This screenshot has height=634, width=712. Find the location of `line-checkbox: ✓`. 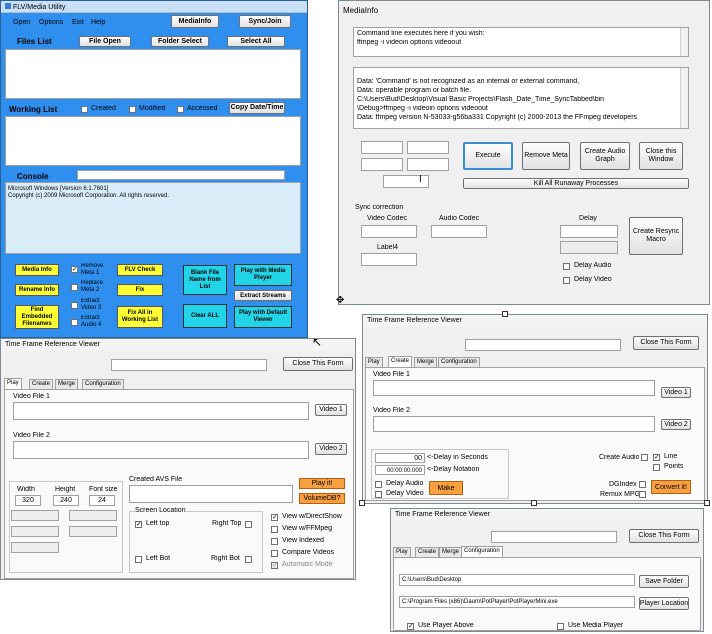

line-checkbox: ✓ is located at coordinates (656, 457).